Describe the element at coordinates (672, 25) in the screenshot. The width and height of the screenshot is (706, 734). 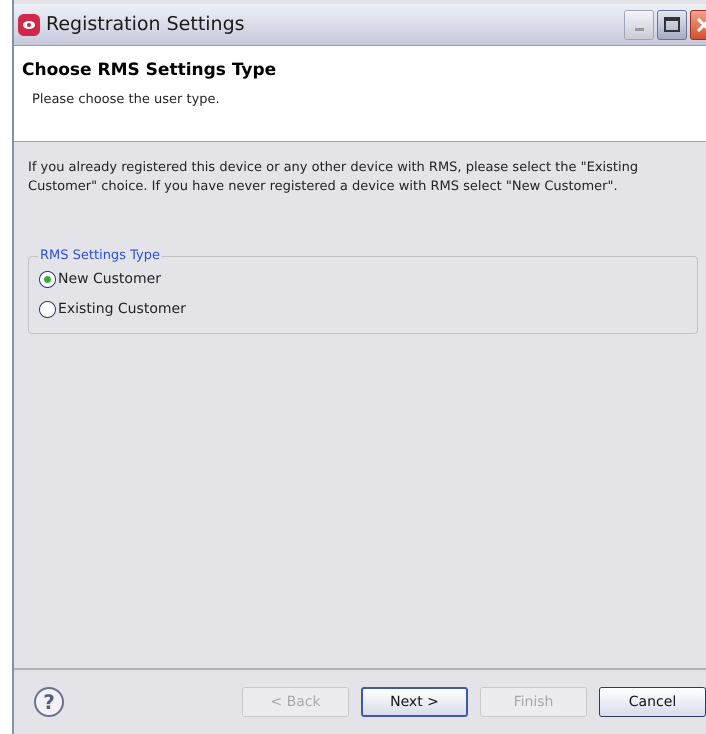
I see `maximize-button` at that location.